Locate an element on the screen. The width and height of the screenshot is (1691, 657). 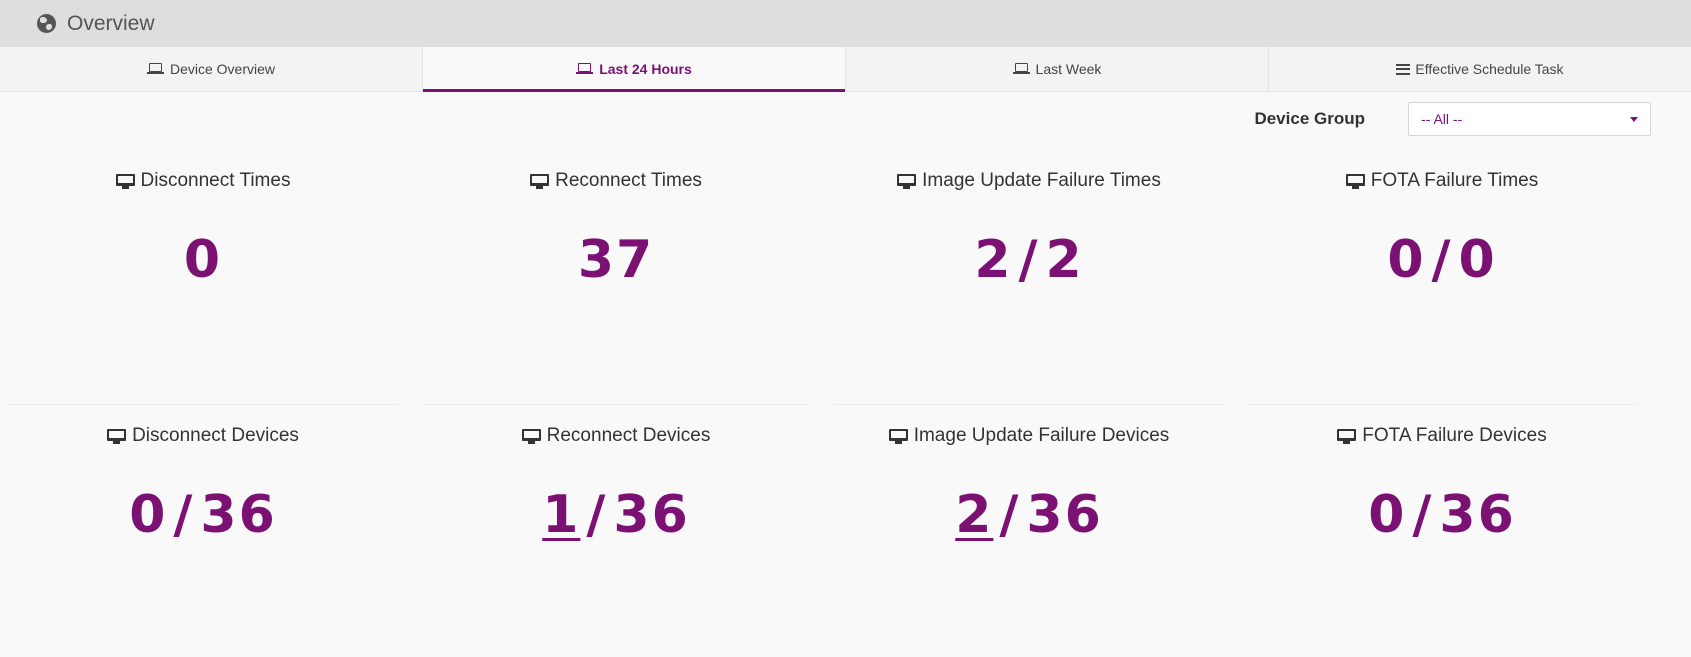
value-right: 0 is located at coordinates (1477, 260).